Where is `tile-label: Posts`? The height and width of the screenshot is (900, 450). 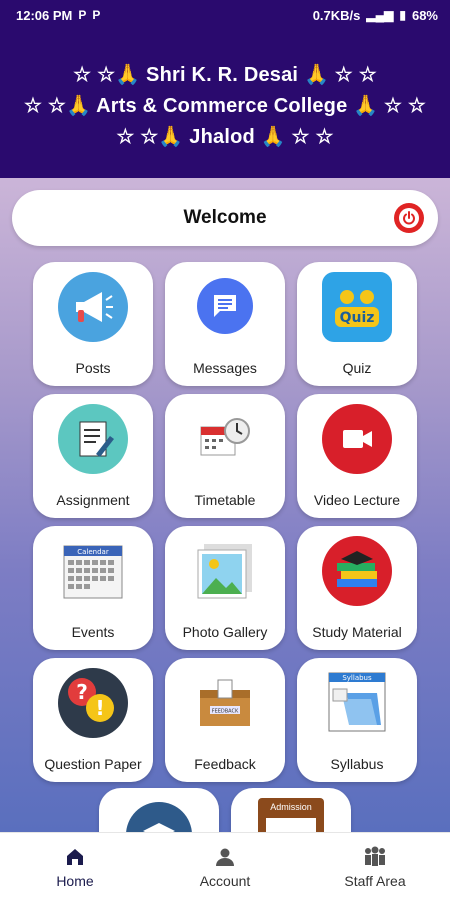
tile-label: Posts is located at coordinates (93, 368).